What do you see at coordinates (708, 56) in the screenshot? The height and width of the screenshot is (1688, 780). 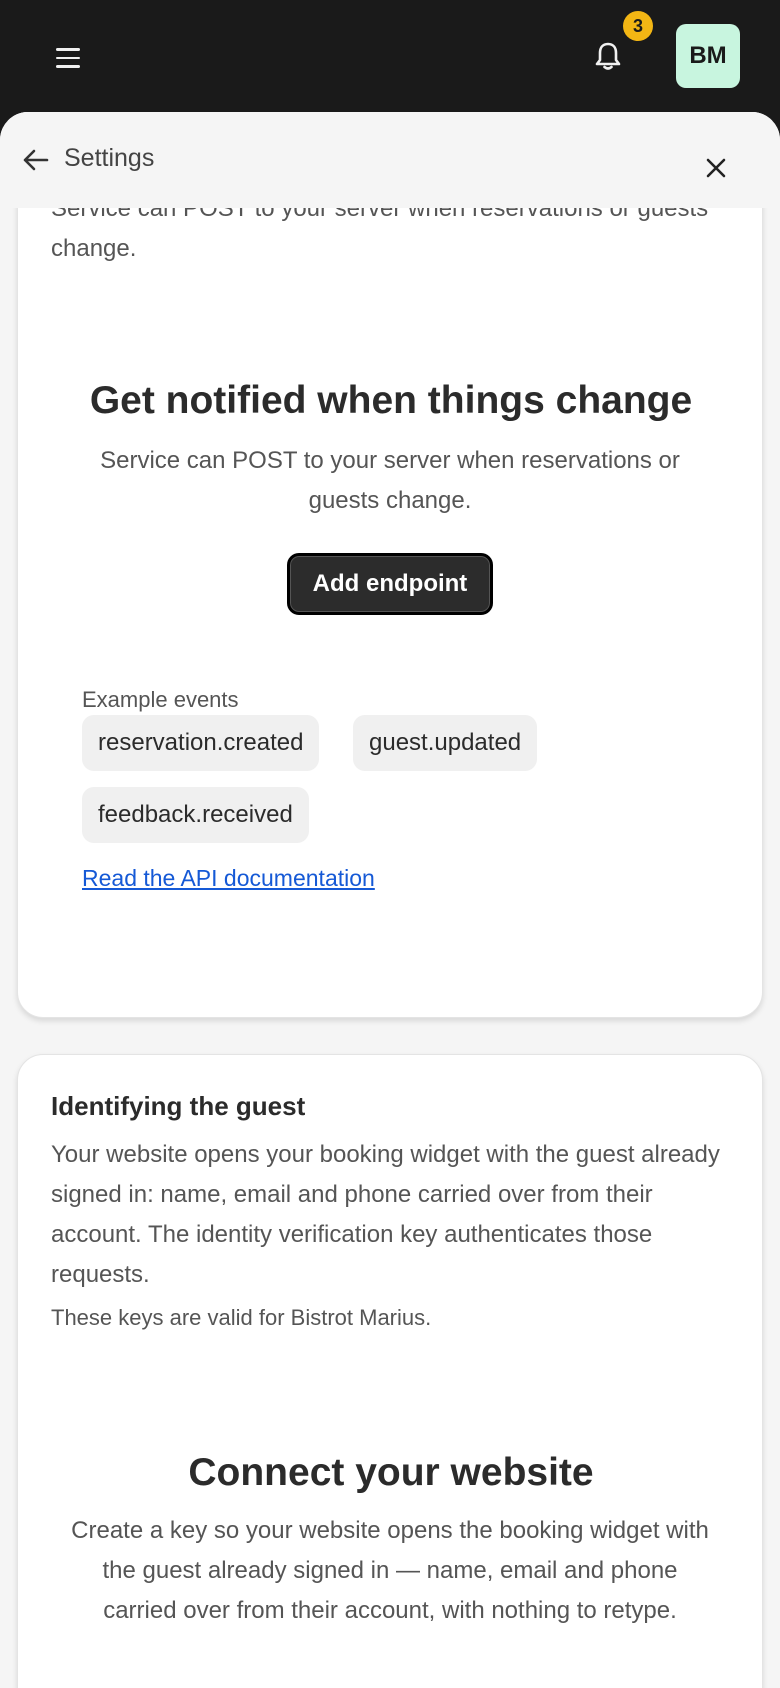 I see `user-avatar: BM` at bounding box center [708, 56].